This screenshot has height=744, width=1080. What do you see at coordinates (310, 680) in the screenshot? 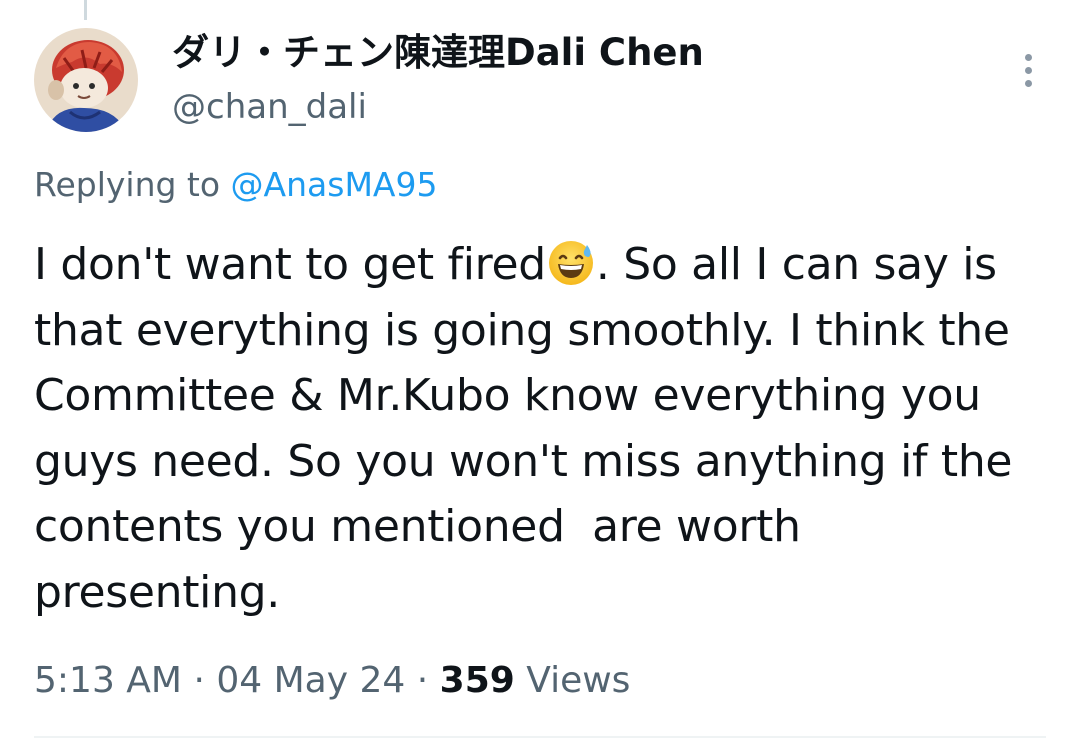
I see `tweet-date: 04 May 24` at bounding box center [310, 680].